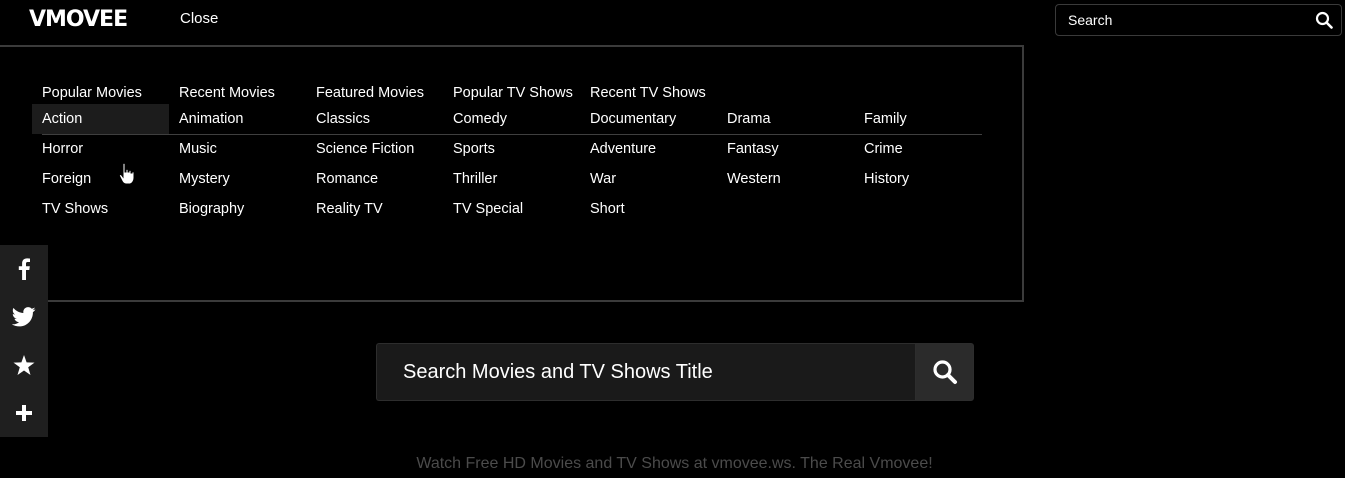  What do you see at coordinates (100, 179) in the screenshot?
I see `genre-link: Foreign` at bounding box center [100, 179].